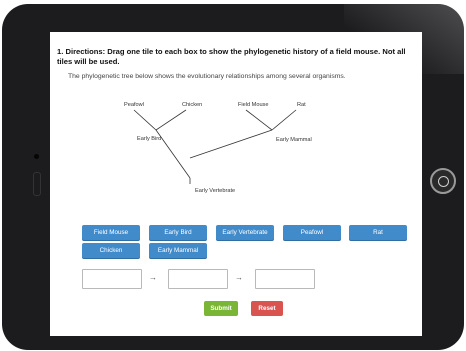  What do you see at coordinates (171, 120) in the screenshot?
I see `branch-chicken` at bounding box center [171, 120].